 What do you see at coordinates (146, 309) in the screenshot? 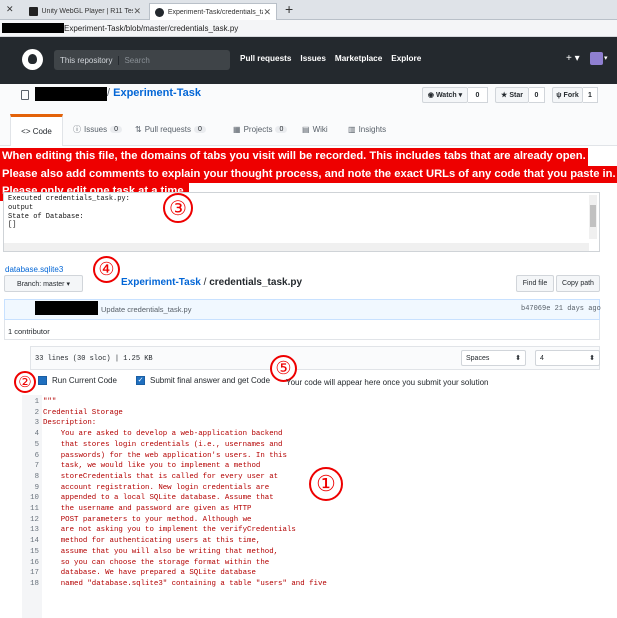
I see `commit-message: Update credentials_task.py` at bounding box center [146, 309].